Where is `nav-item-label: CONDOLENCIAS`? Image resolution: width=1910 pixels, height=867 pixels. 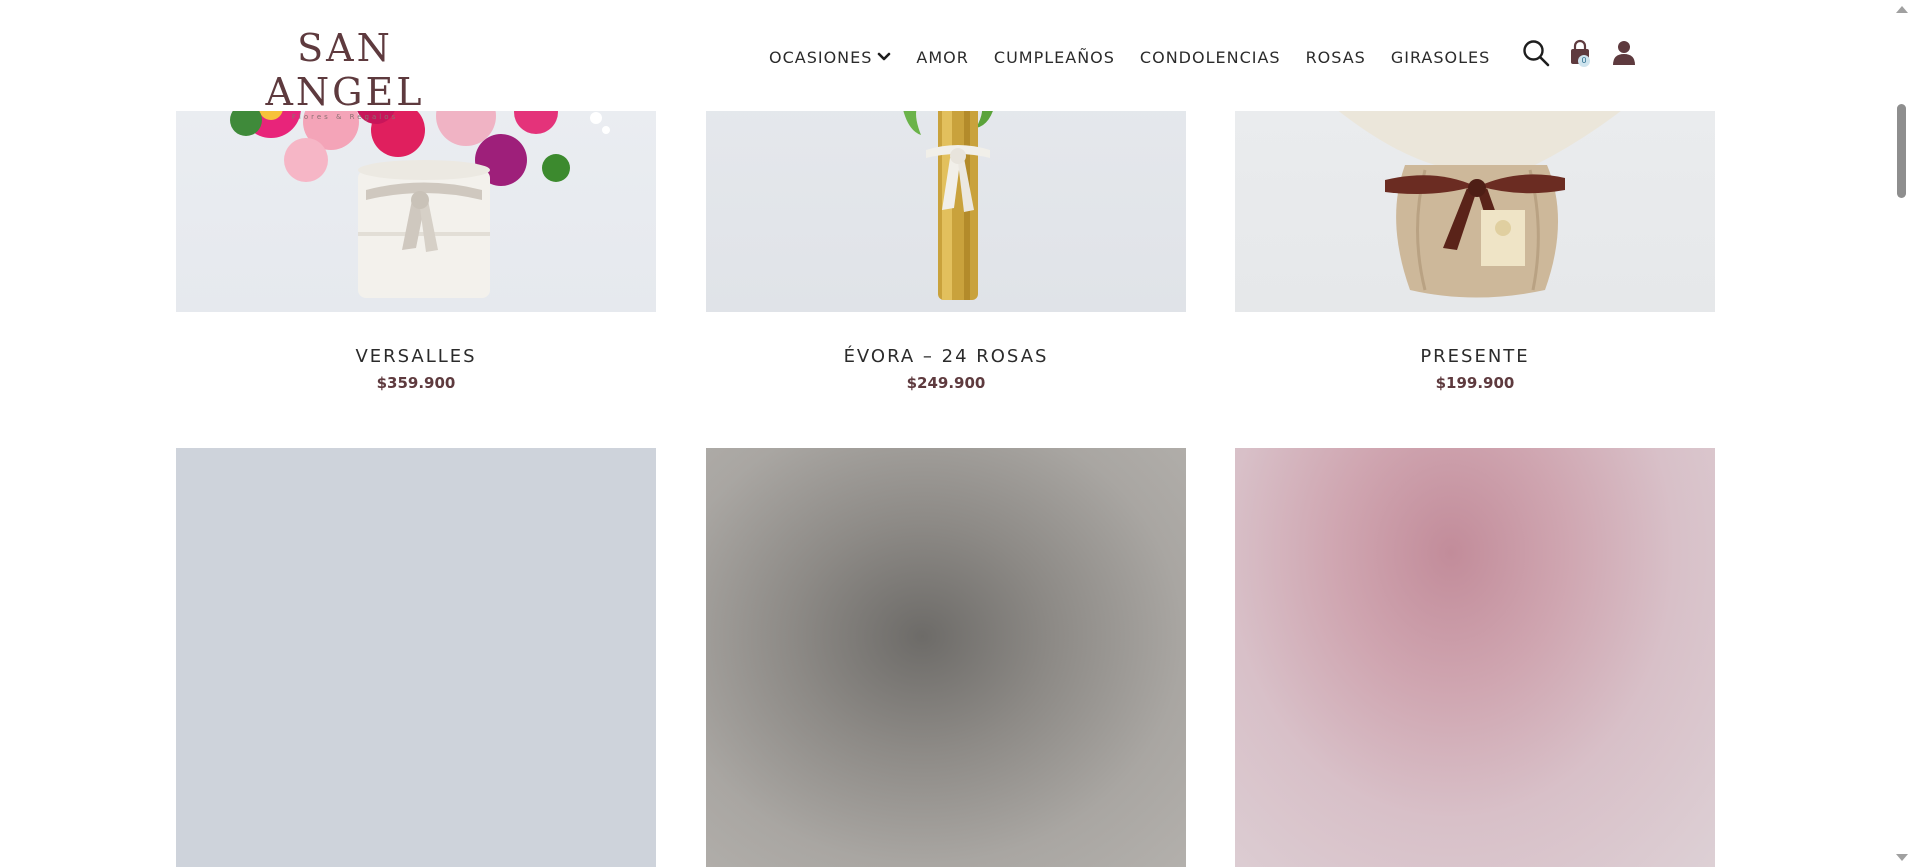 nav-item-label: CONDOLENCIAS is located at coordinates (1210, 57).